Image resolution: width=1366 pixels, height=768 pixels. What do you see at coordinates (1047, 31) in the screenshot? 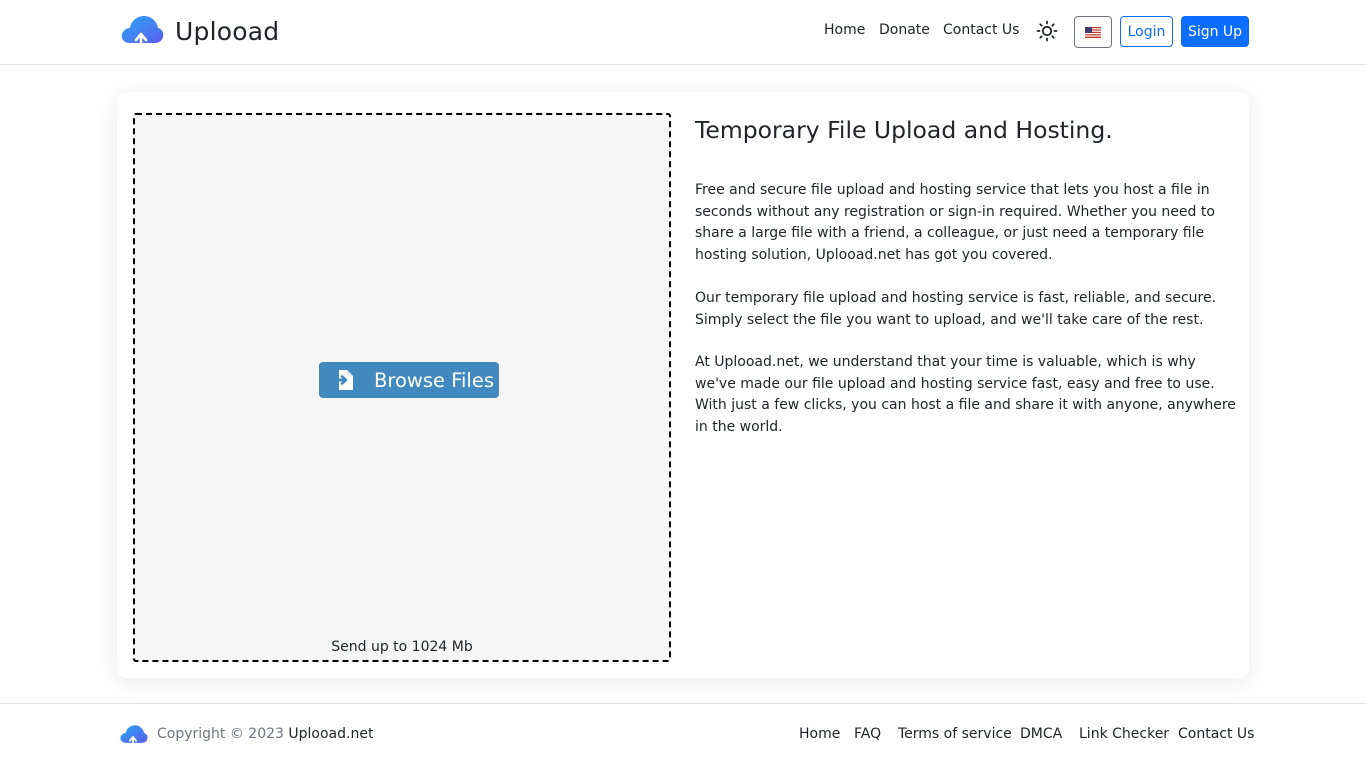
I see `sun-icon` at bounding box center [1047, 31].